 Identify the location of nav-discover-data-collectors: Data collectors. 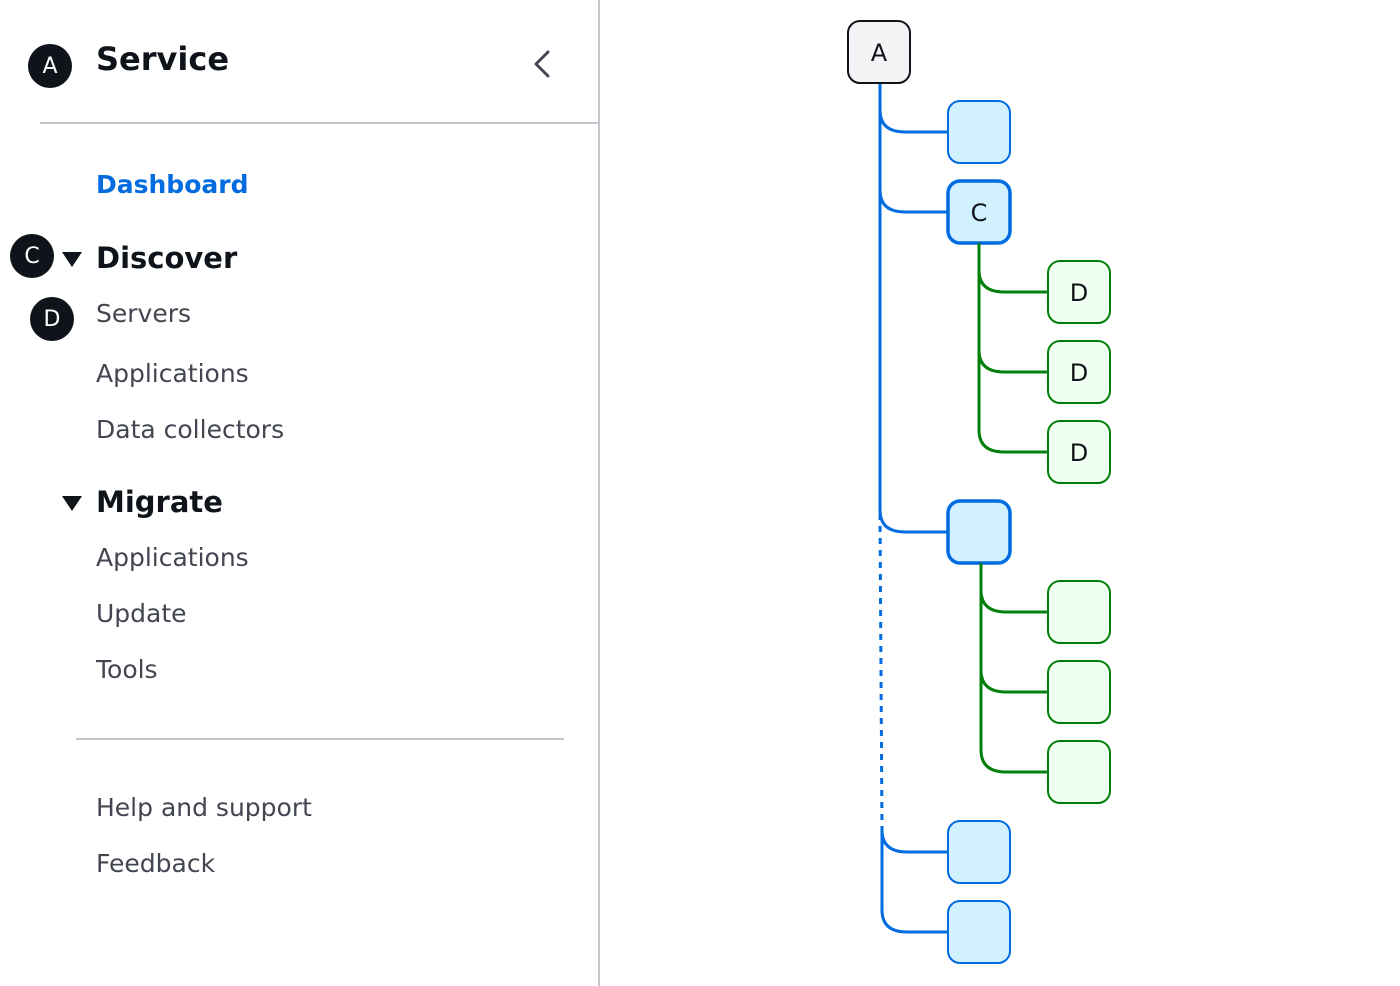
(190, 429).